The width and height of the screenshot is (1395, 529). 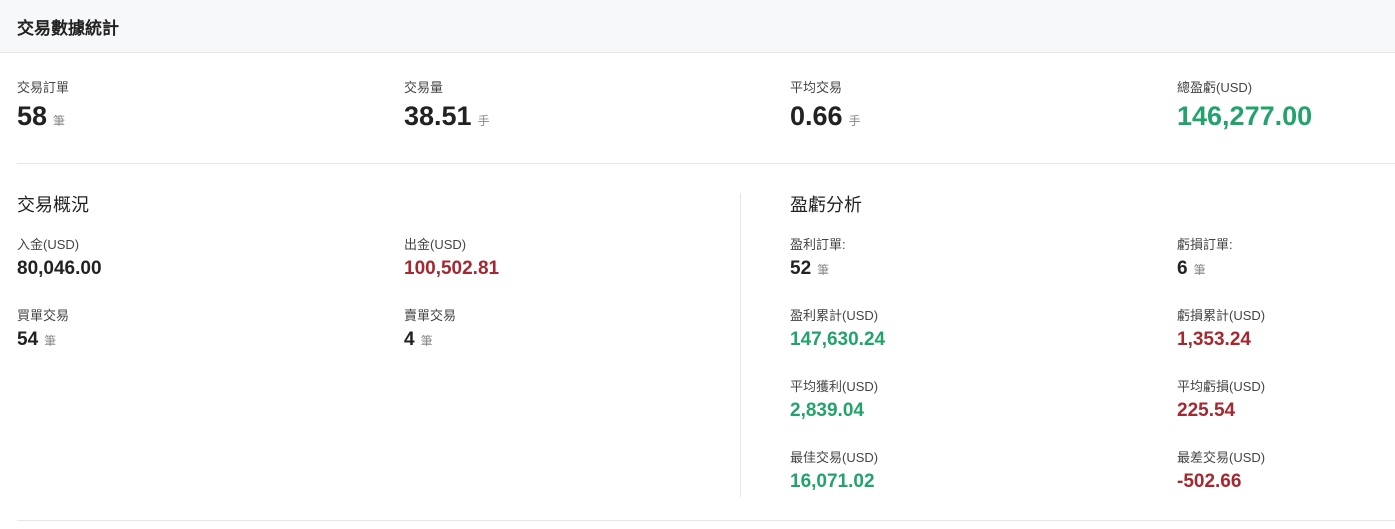 I want to click on buy-trades-item: 買單交易 54 筆, so click(x=43, y=330).